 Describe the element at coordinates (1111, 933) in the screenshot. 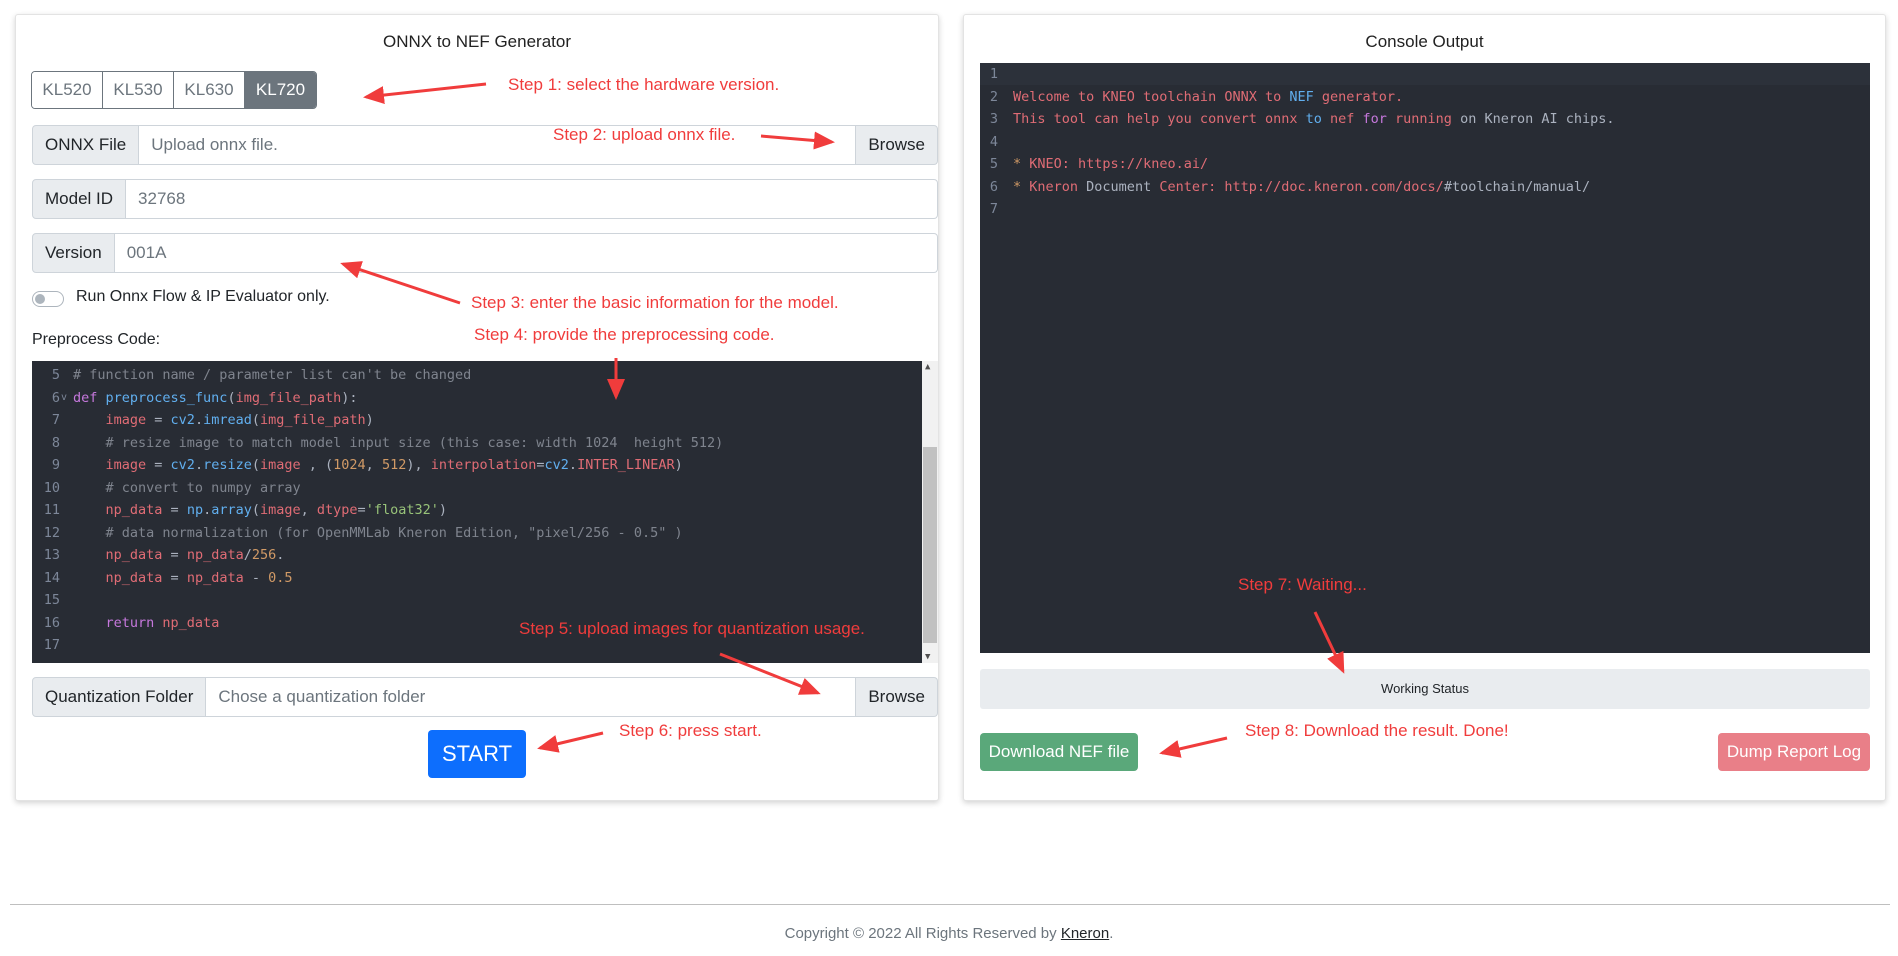

I see `footer-suffix: .` at that location.